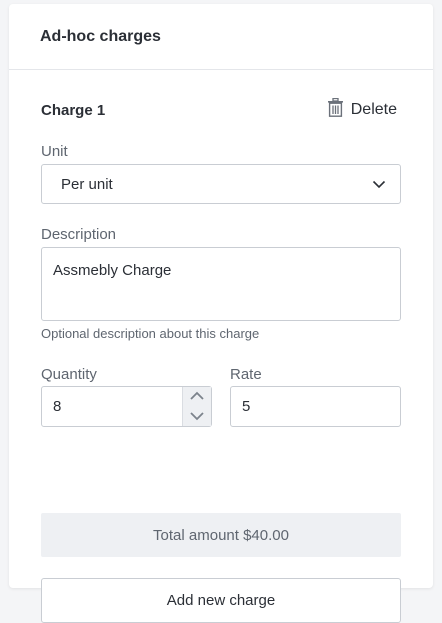 This screenshot has width=442, height=623. I want to click on description-textarea: Assmebly Charge, so click(221, 284).